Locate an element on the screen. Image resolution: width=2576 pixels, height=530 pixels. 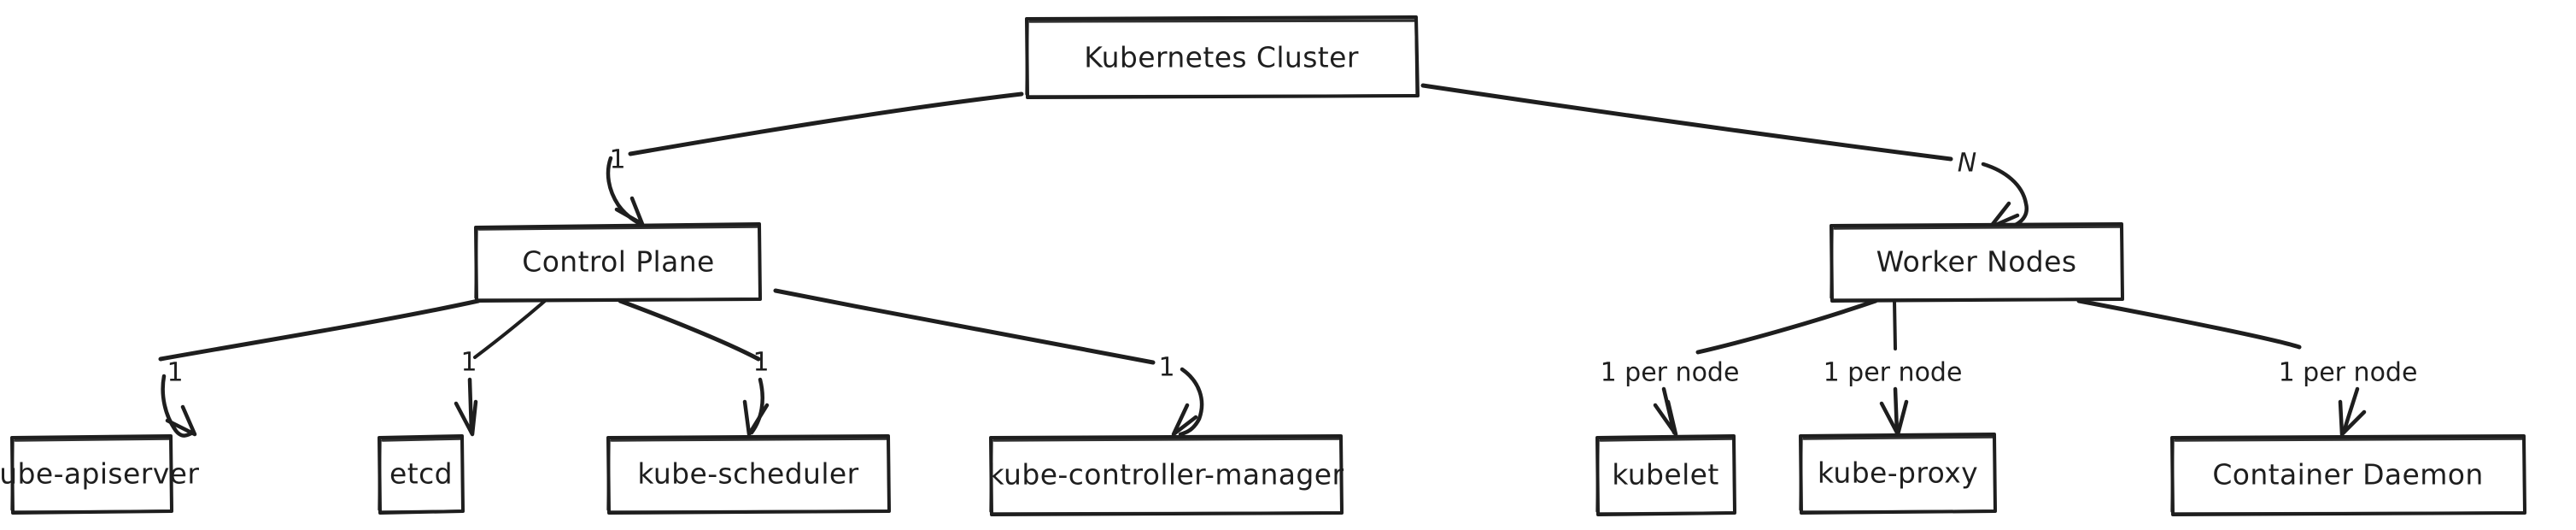
edge-label-worker-nodes-container-daemon: 1 per node is located at coordinates (2348, 373).